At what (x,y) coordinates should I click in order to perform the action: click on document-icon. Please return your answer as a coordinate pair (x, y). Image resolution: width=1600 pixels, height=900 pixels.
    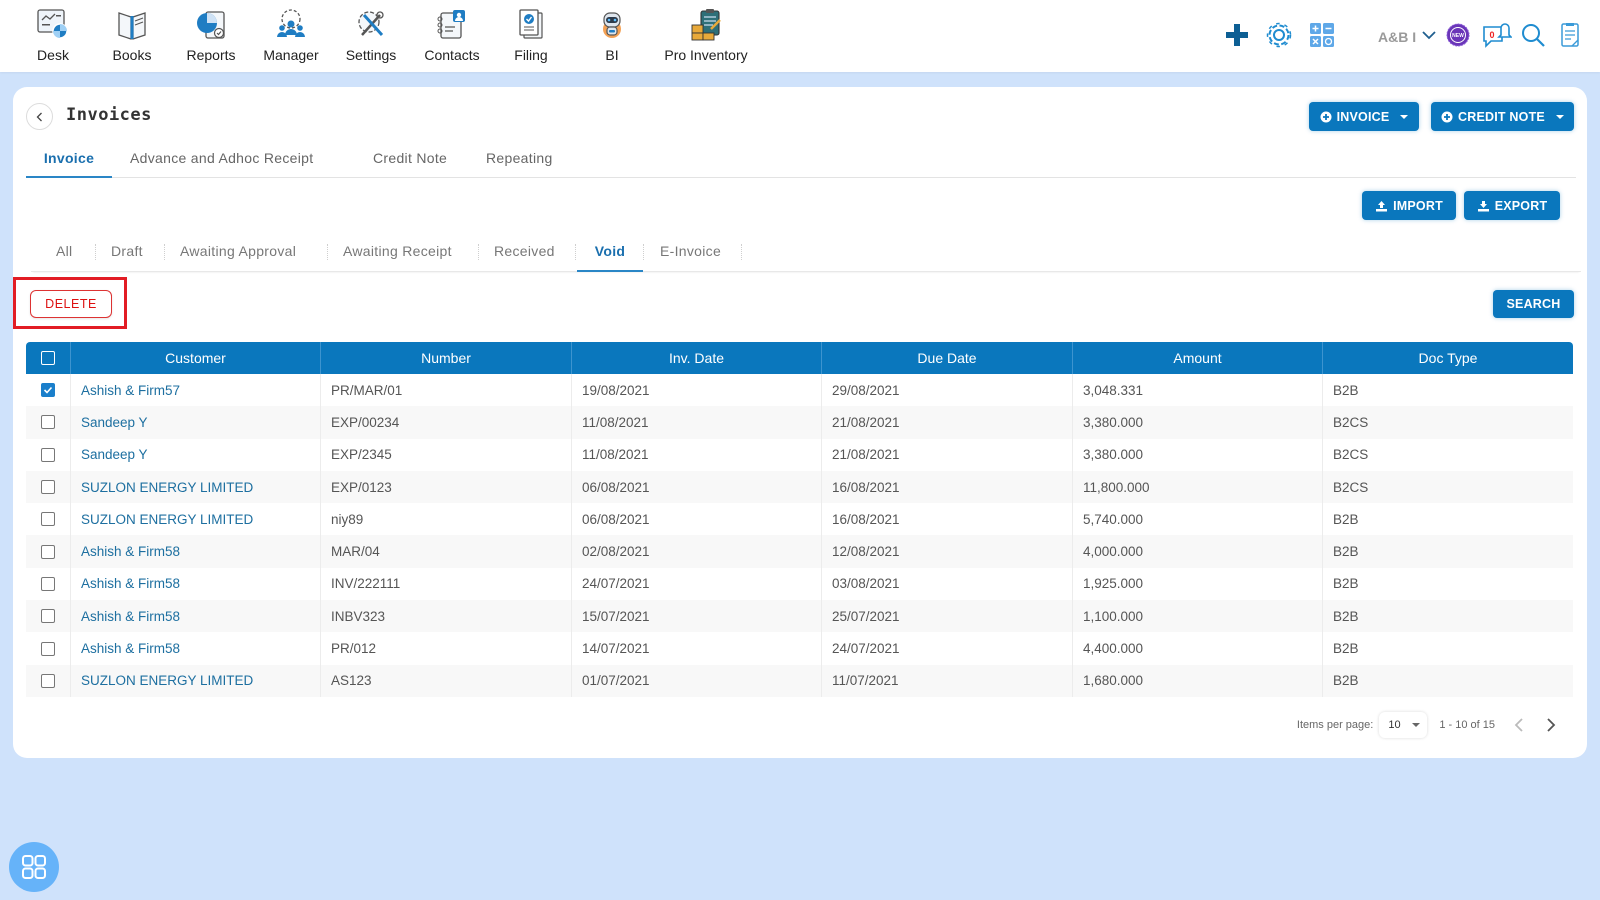
    Looking at the image, I should click on (1570, 35).